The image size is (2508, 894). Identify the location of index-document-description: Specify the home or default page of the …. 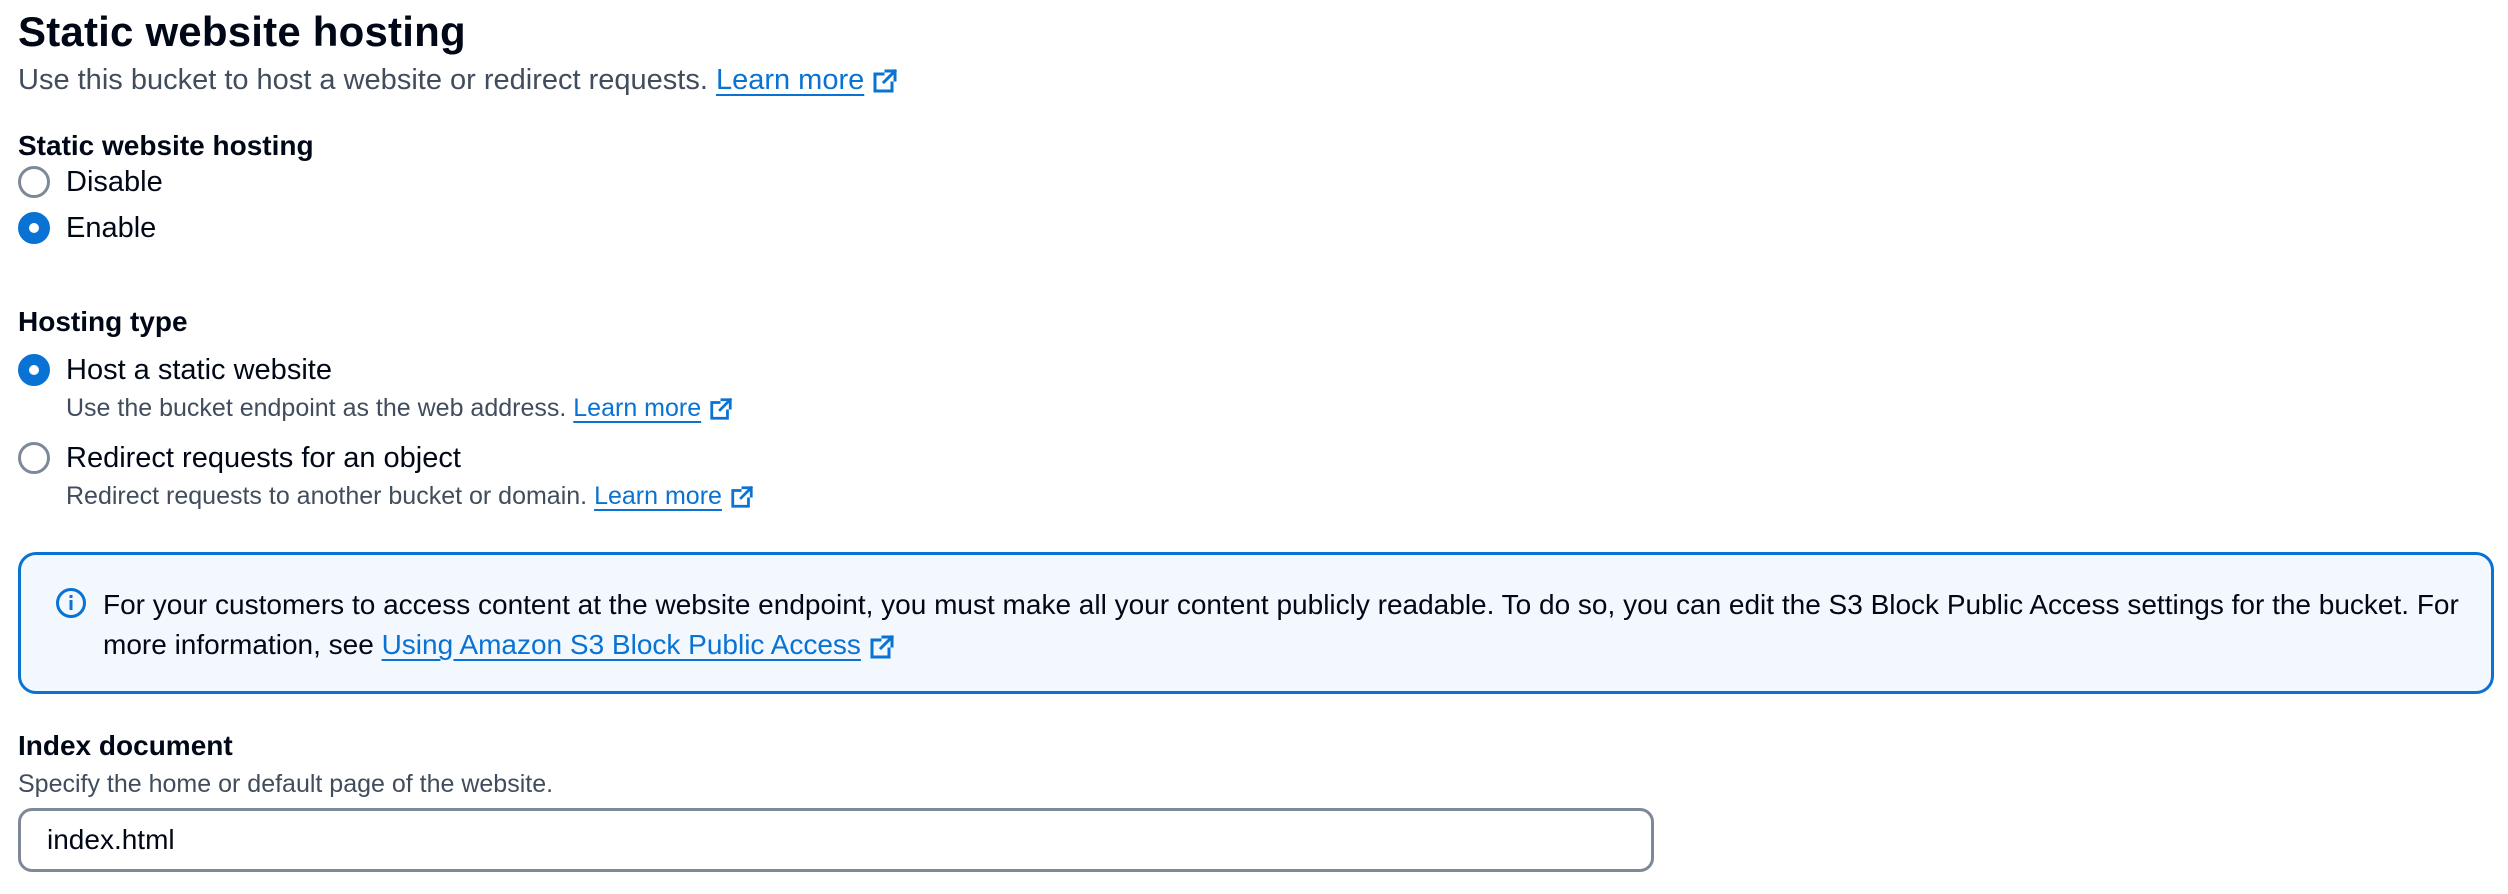
(286, 784).